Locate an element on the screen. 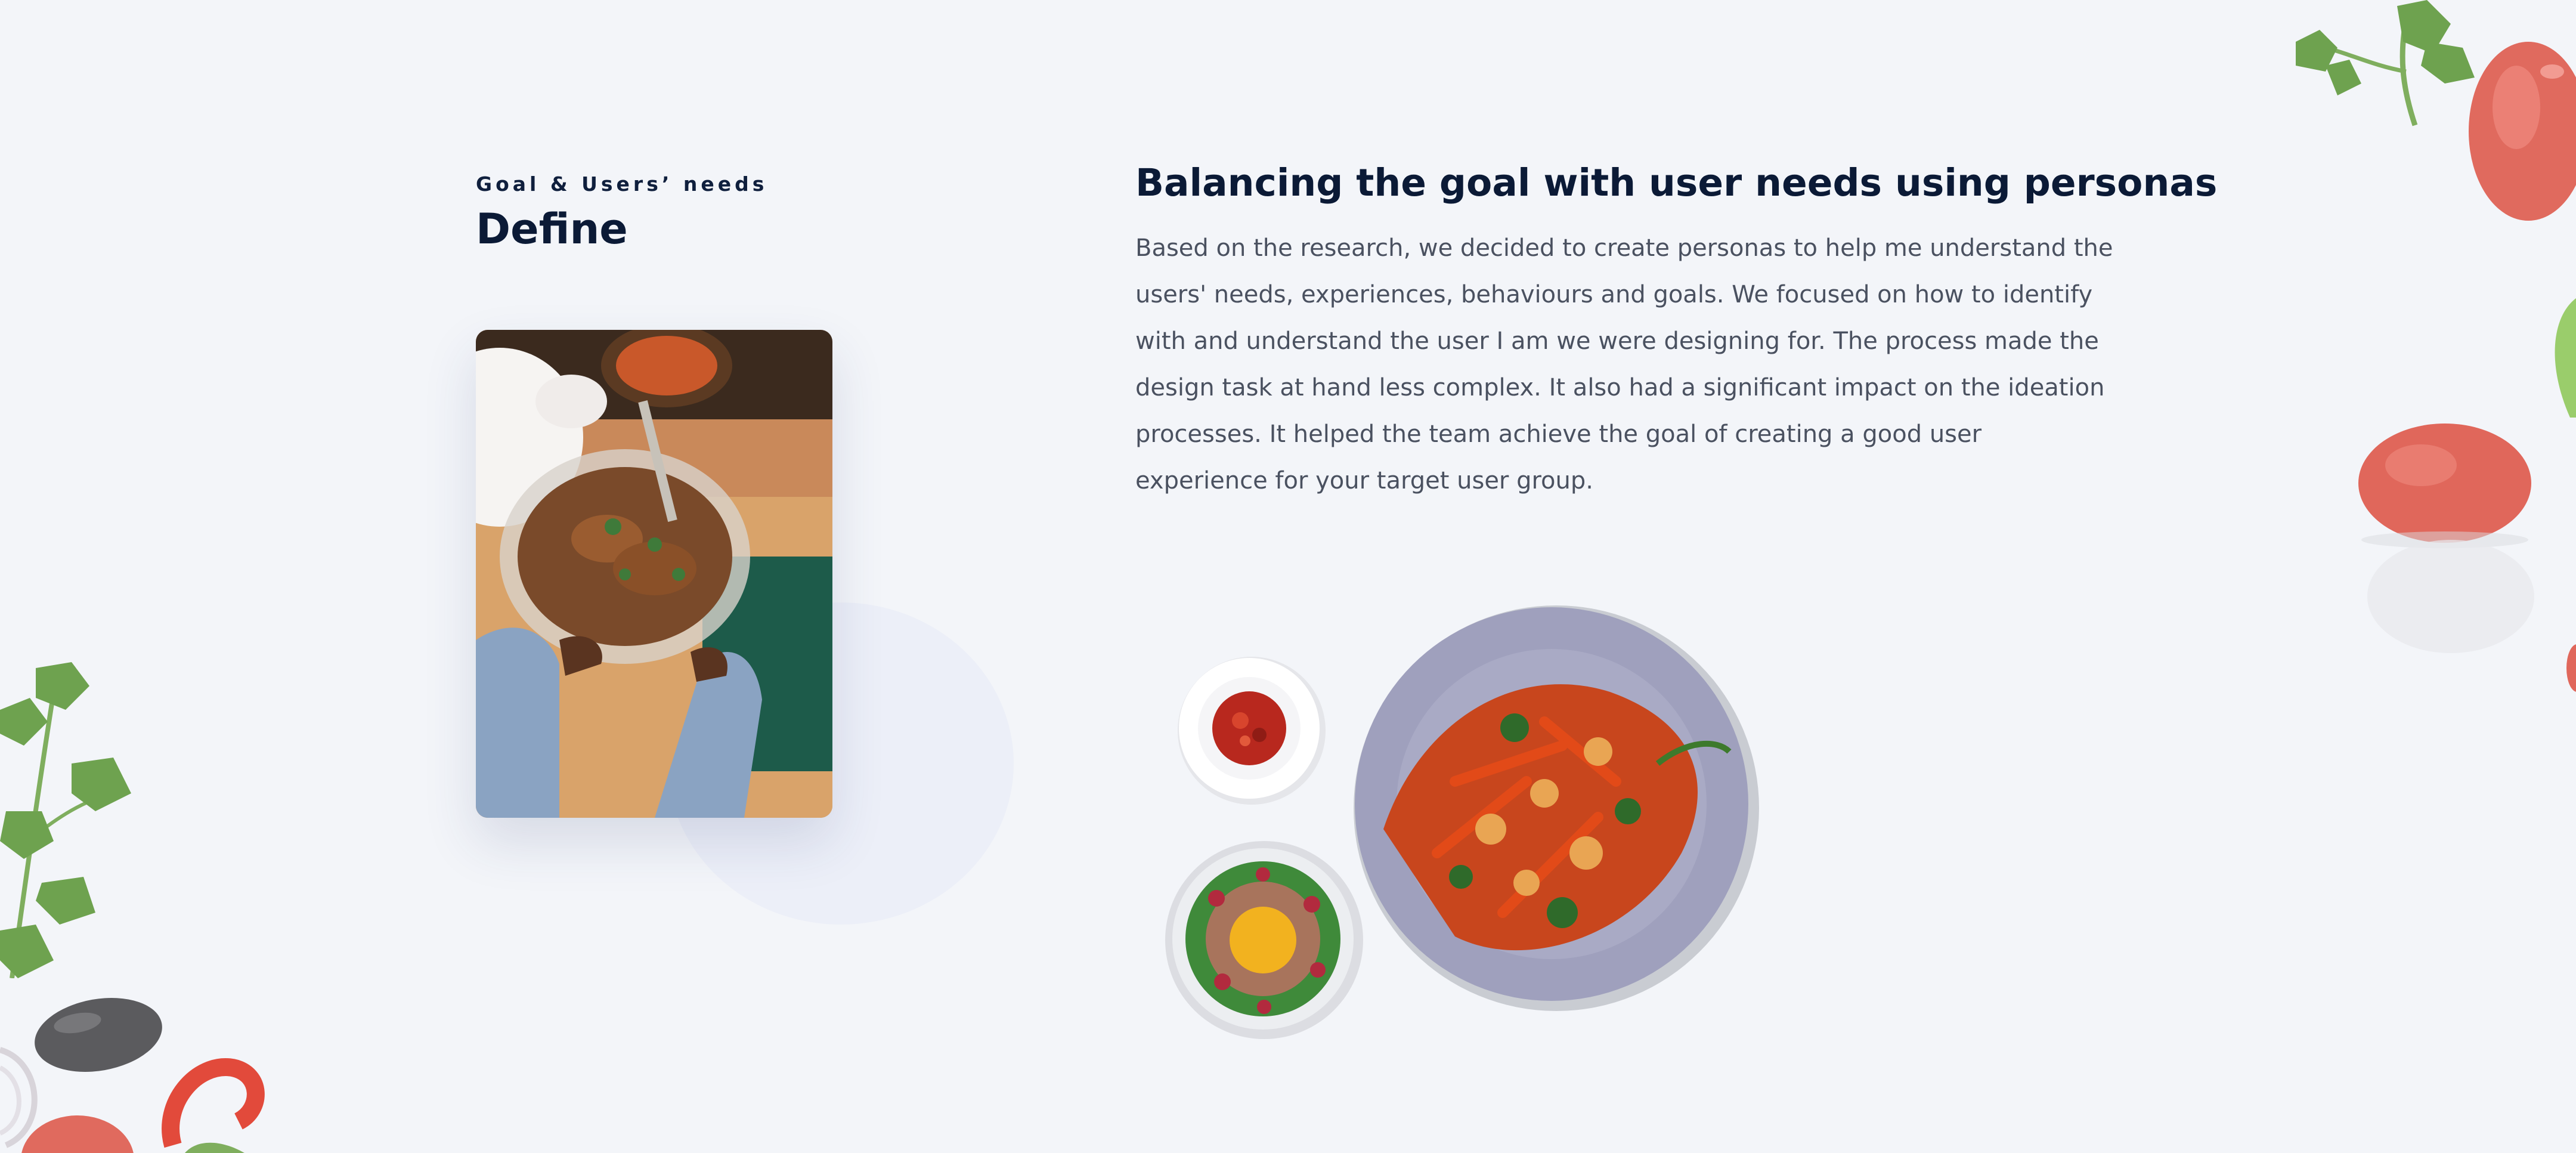 The image size is (2576, 1153). tomato-right-image is located at coordinates (2445, 486).